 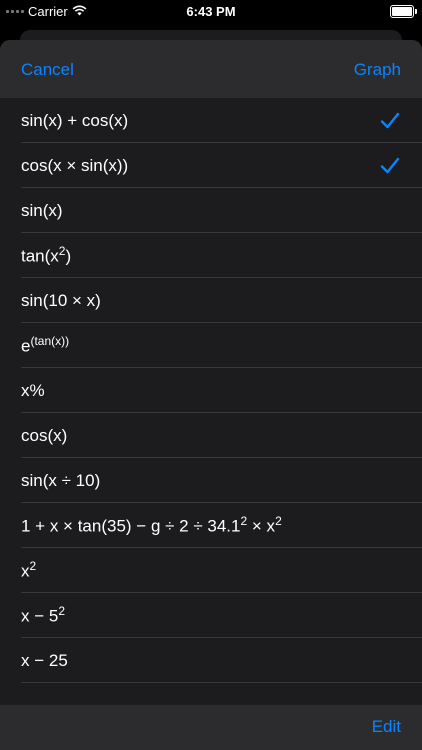 I want to click on expression-text: cos(x), so click(x=44, y=435).